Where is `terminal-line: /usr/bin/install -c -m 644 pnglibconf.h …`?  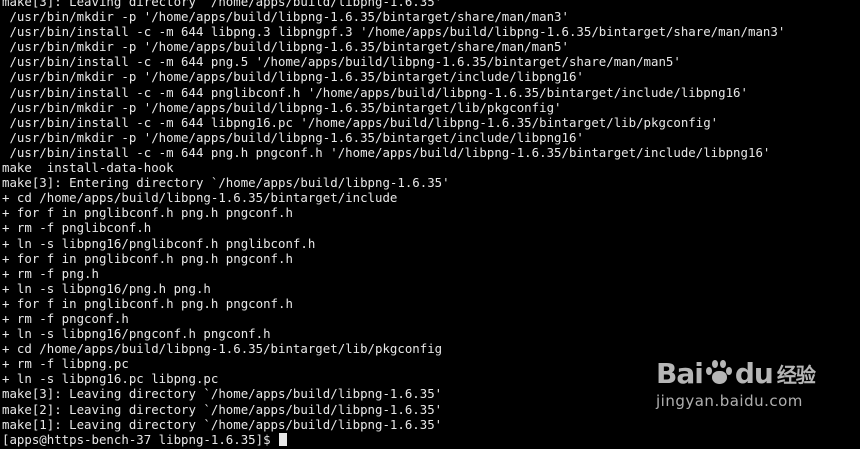 terminal-line: /usr/bin/install -c -m 644 pnglibconf.h … is located at coordinates (375, 92).